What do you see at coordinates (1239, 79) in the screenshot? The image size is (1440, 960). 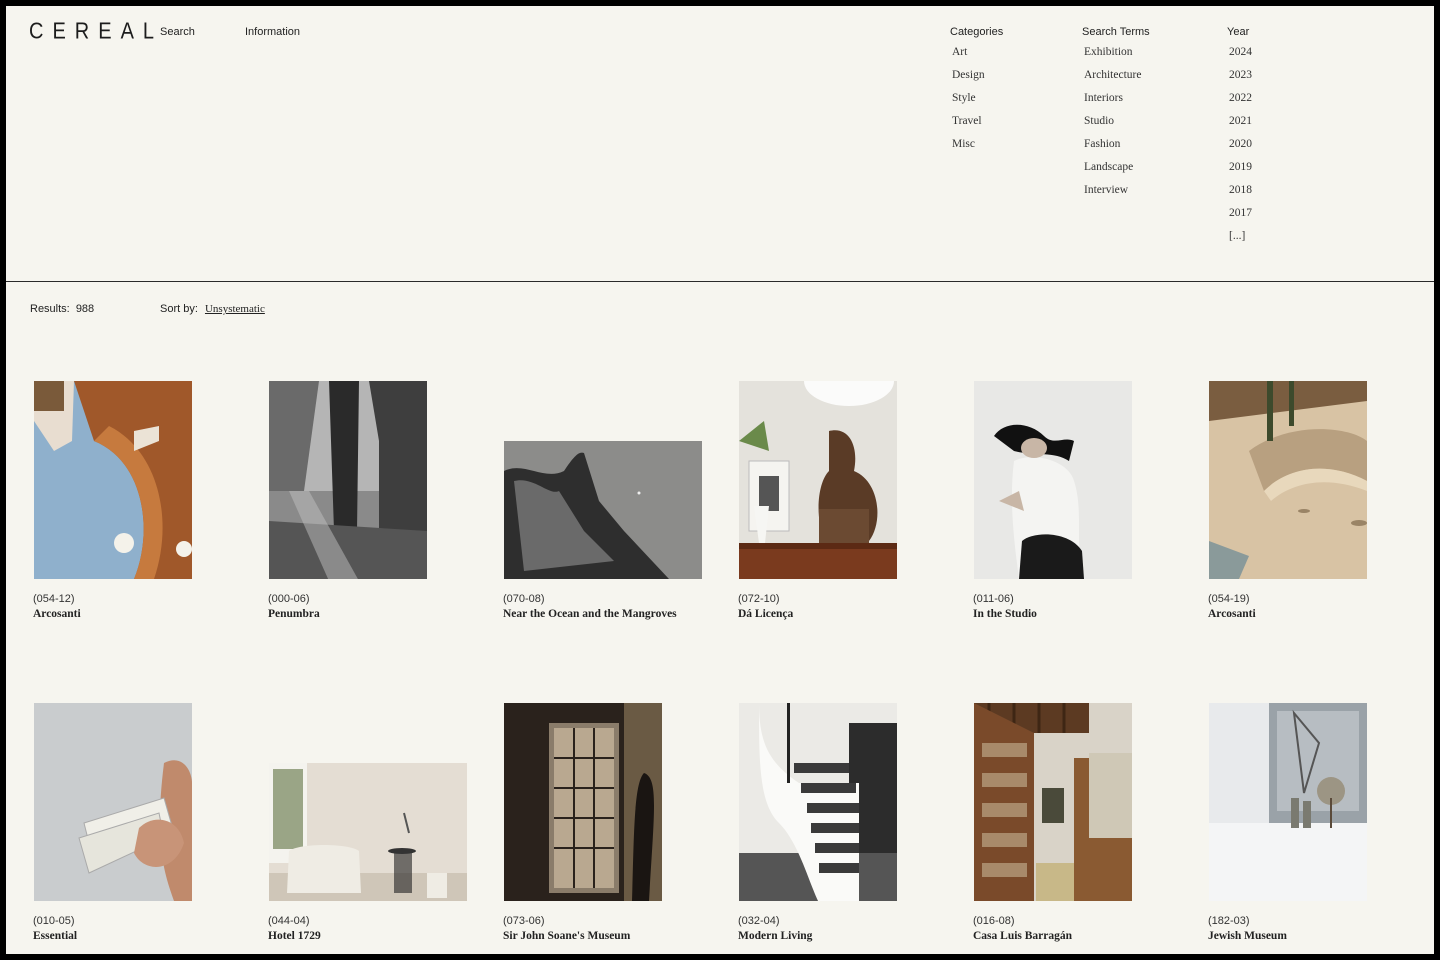 I see `filter-year-2023: 2023` at bounding box center [1239, 79].